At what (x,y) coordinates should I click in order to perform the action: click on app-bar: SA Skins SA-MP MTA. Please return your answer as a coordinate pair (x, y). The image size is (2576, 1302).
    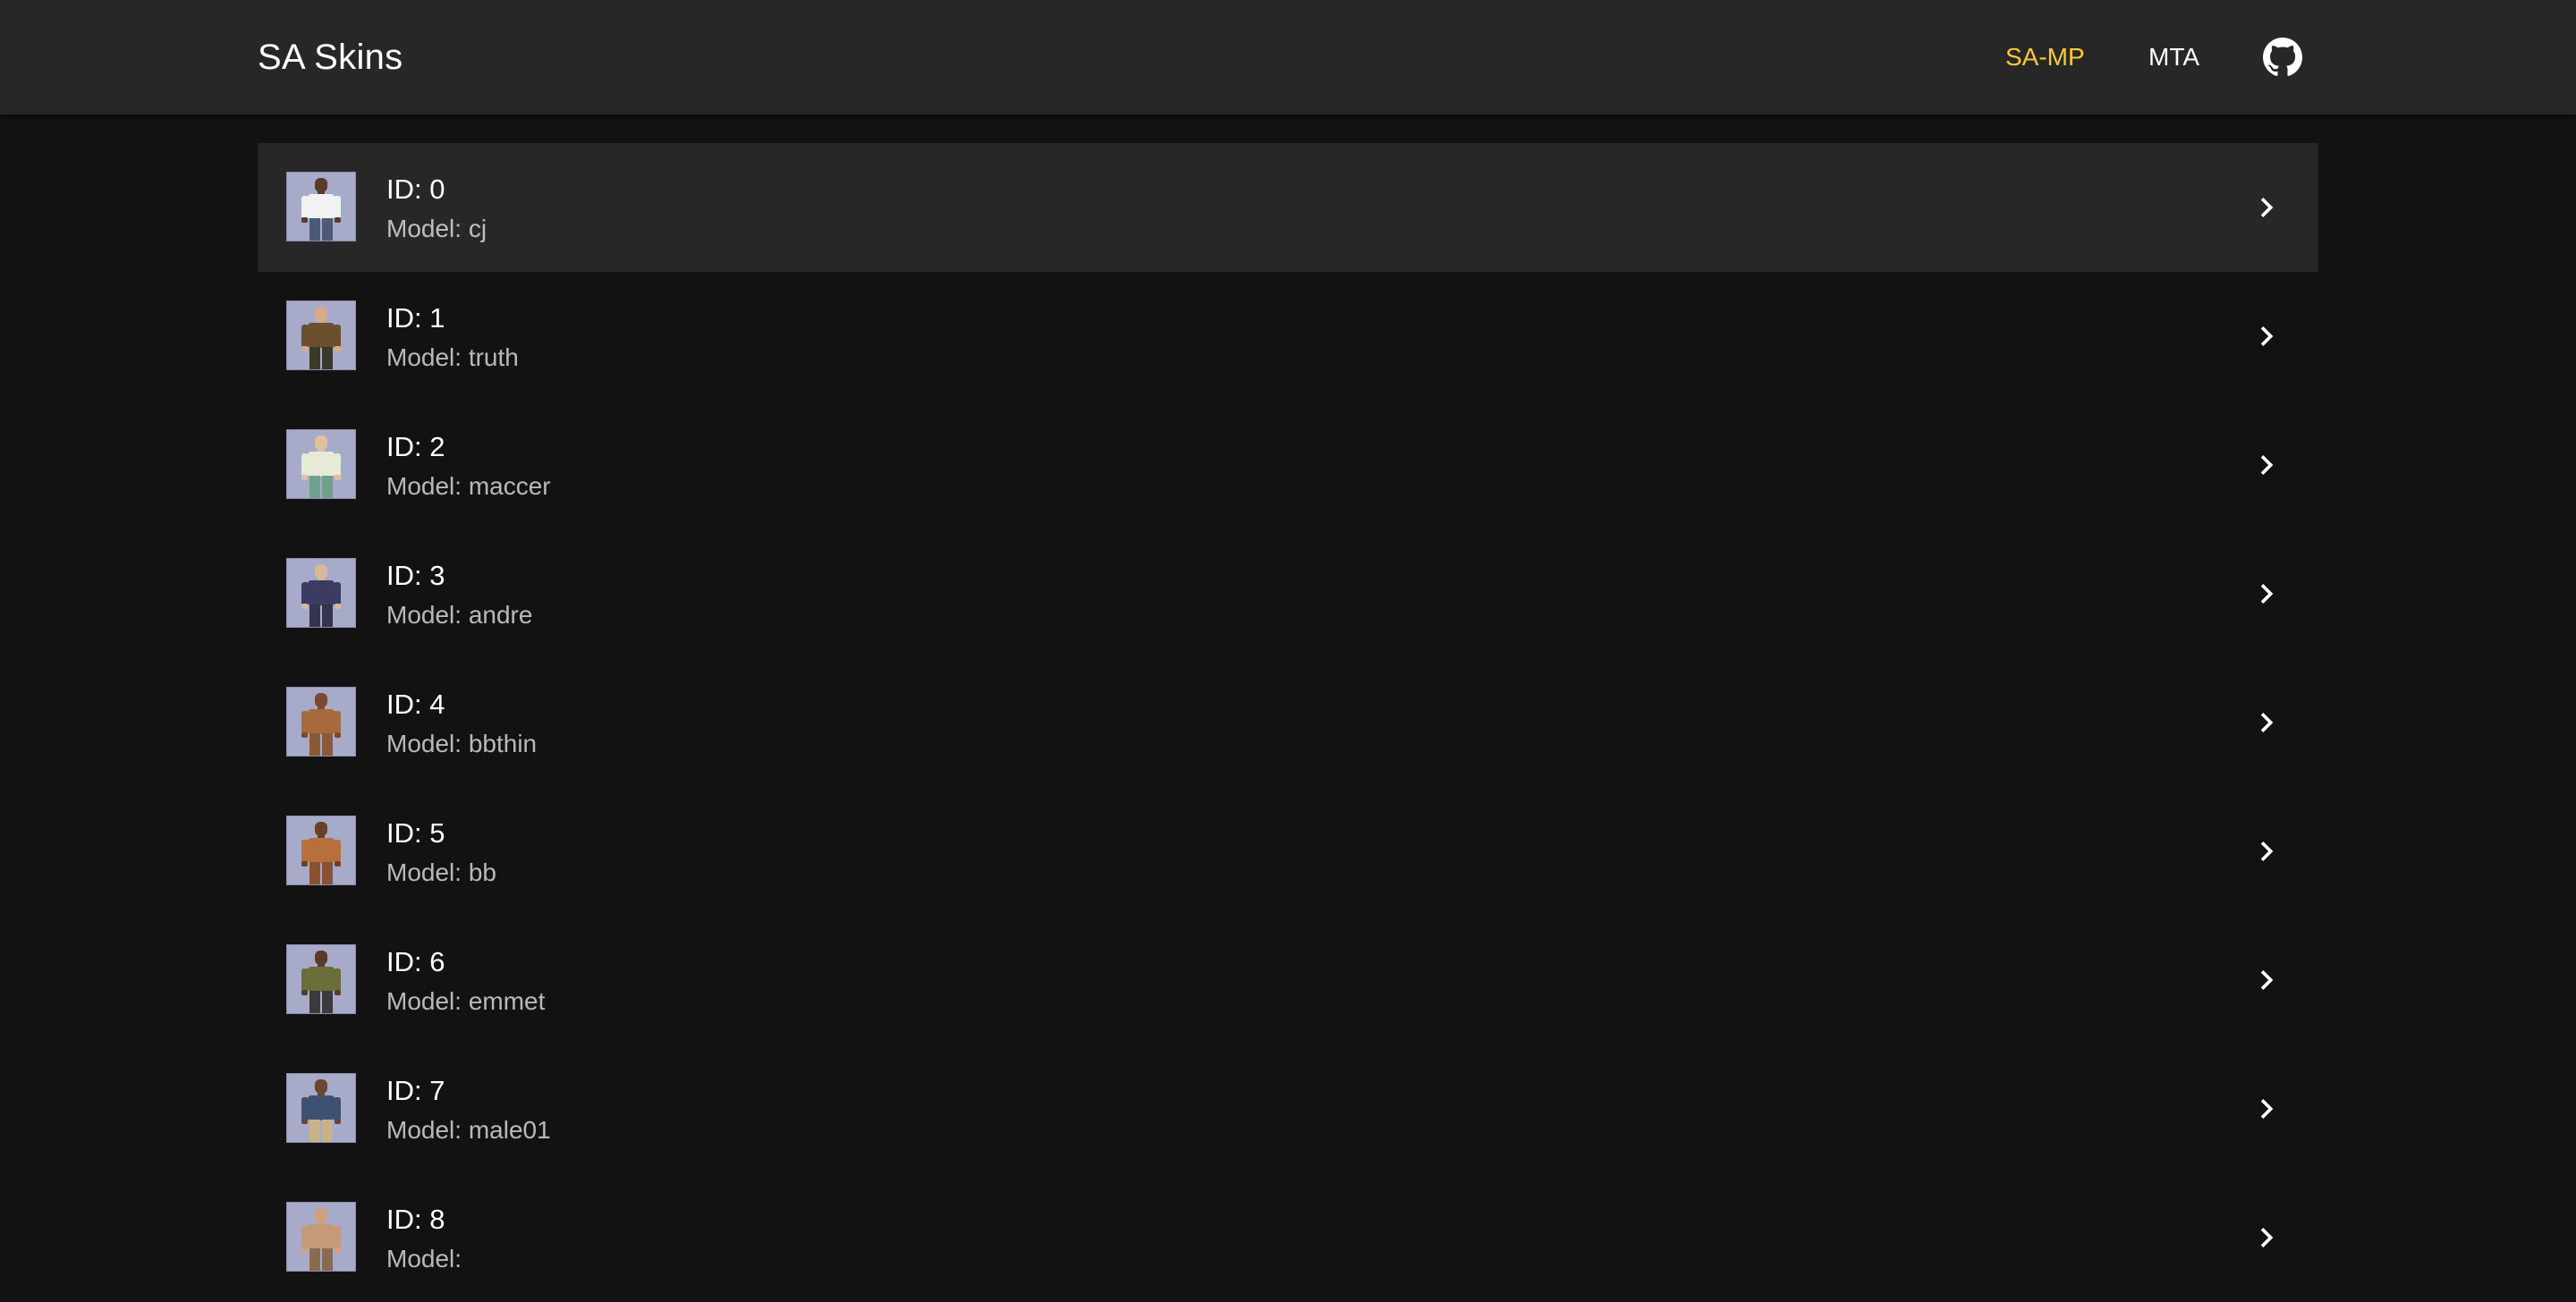
    Looking at the image, I should click on (1288, 57).